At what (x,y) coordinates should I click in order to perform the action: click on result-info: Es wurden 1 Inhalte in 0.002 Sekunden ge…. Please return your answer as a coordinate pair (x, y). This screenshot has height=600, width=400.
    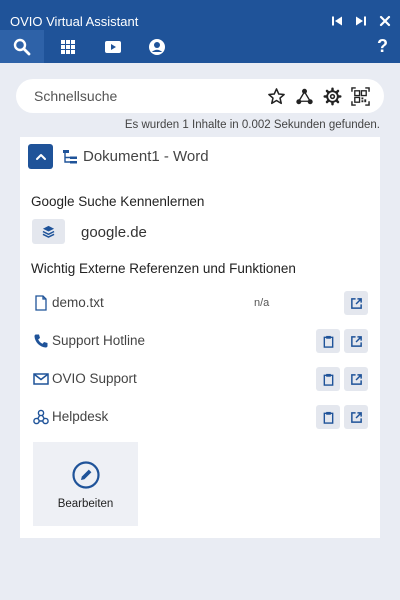
    Looking at the image, I should click on (252, 125).